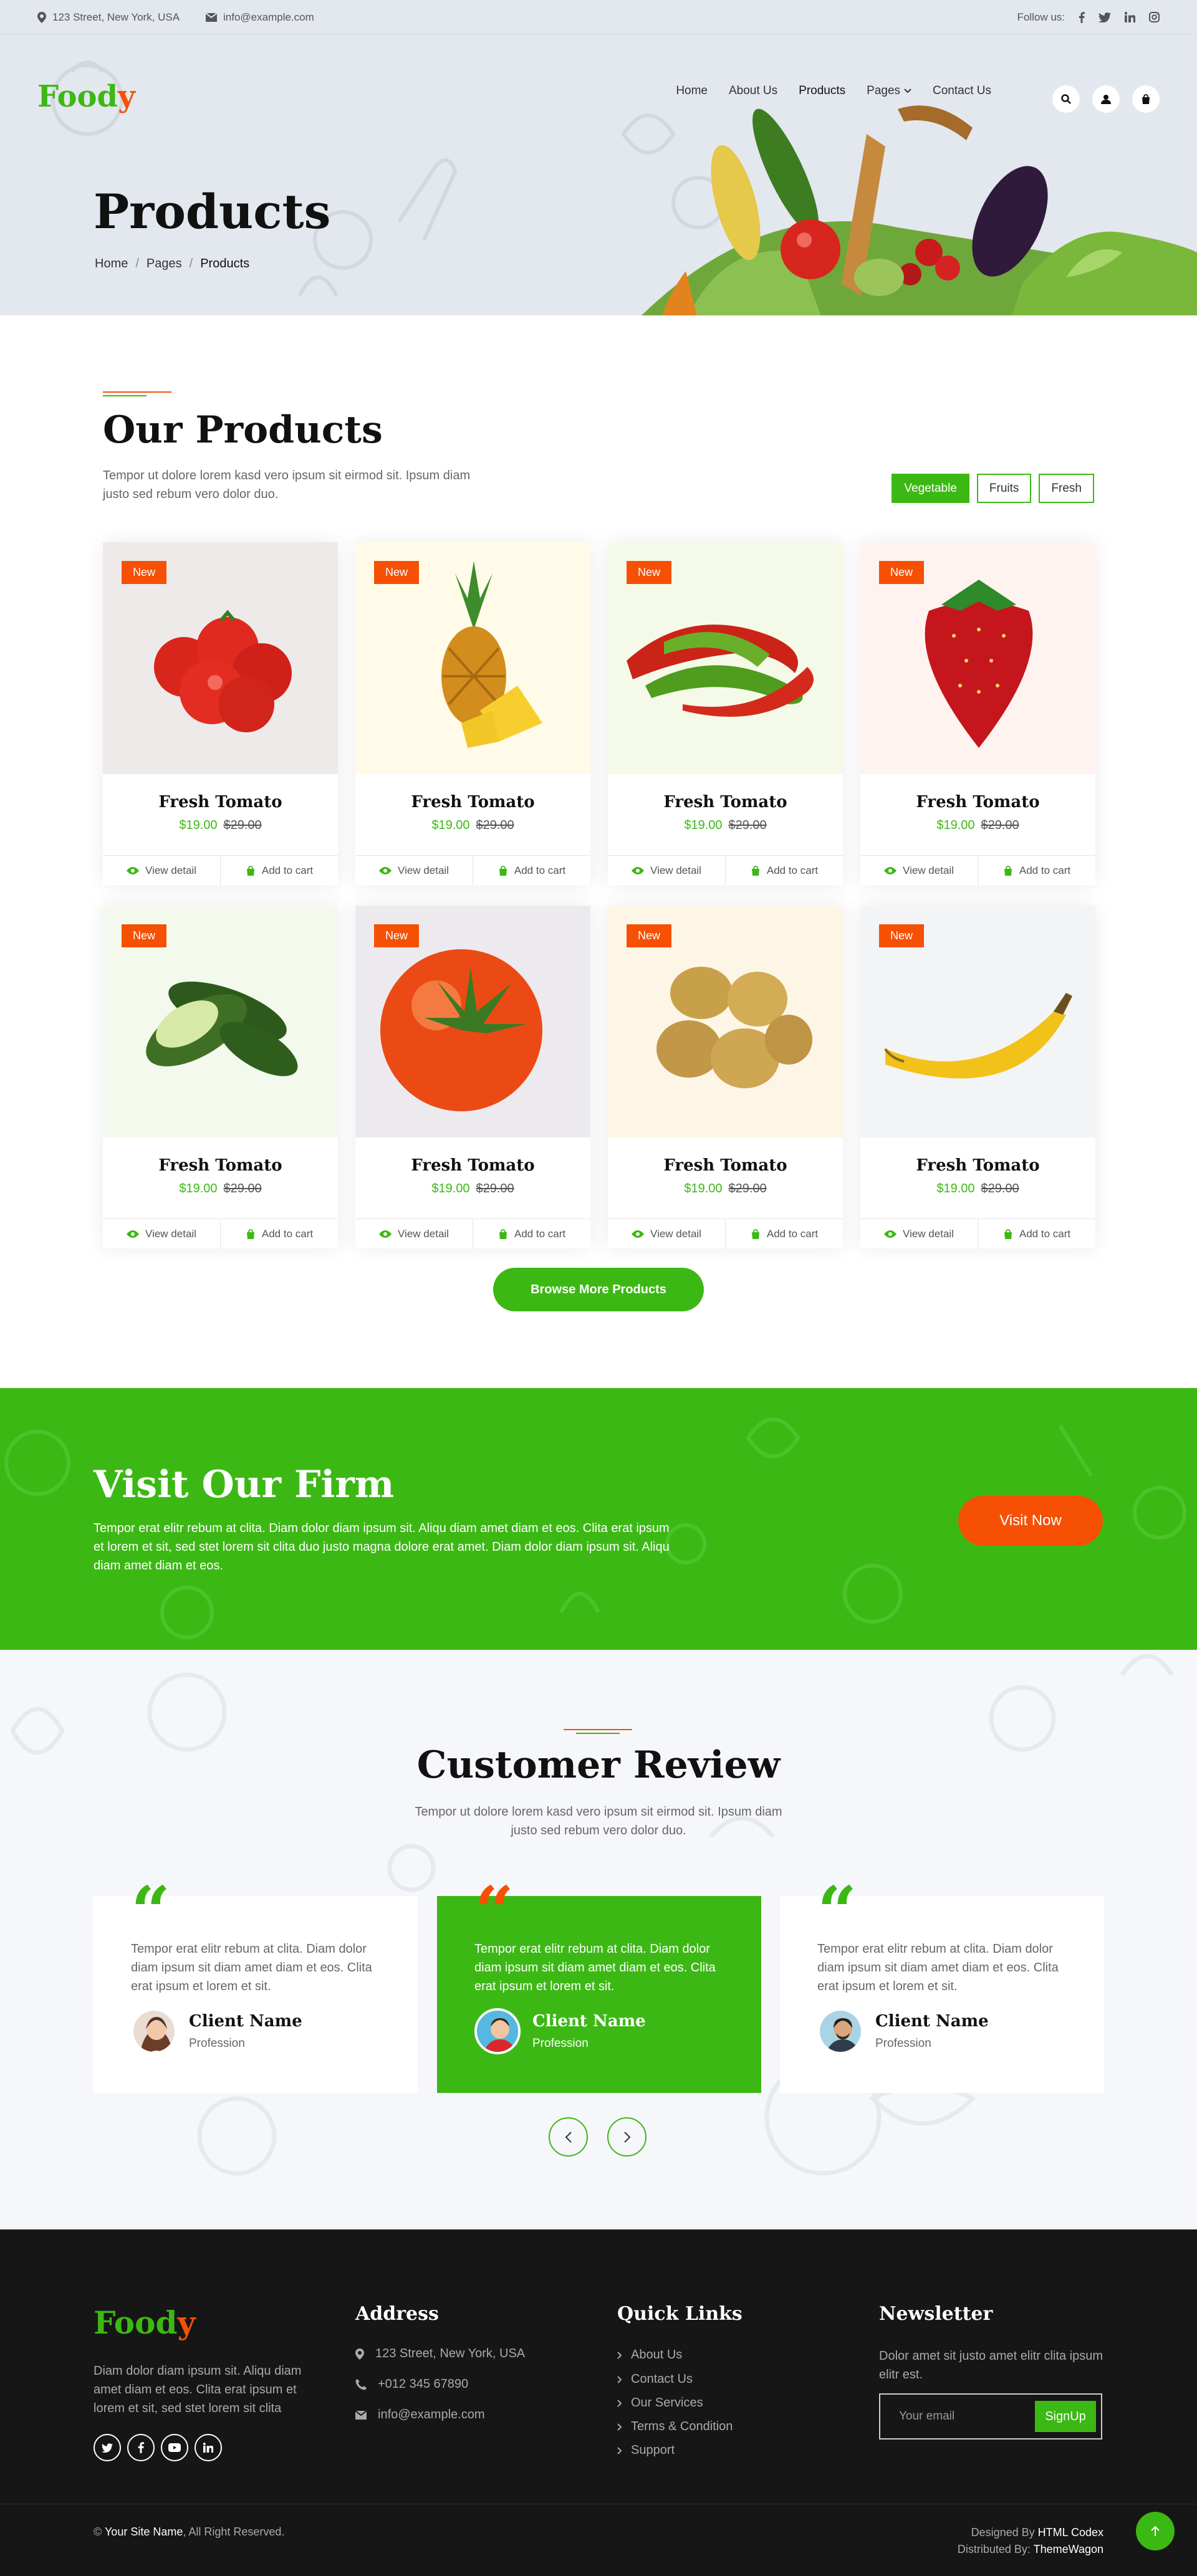  I want to click on filter-fresh: Fresh, so click(1066, 489).